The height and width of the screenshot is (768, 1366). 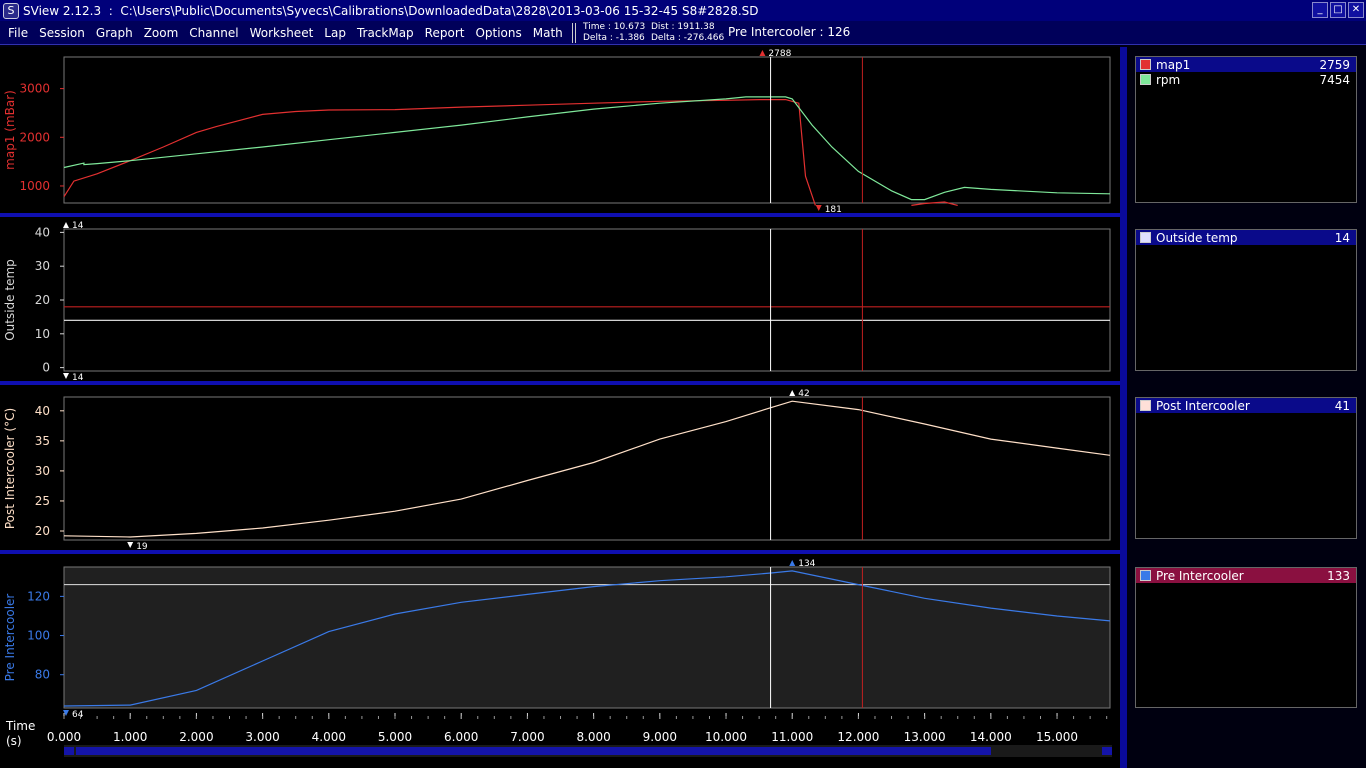 I want to click on max-marker-label: 2788, so click(x=779, y=54).